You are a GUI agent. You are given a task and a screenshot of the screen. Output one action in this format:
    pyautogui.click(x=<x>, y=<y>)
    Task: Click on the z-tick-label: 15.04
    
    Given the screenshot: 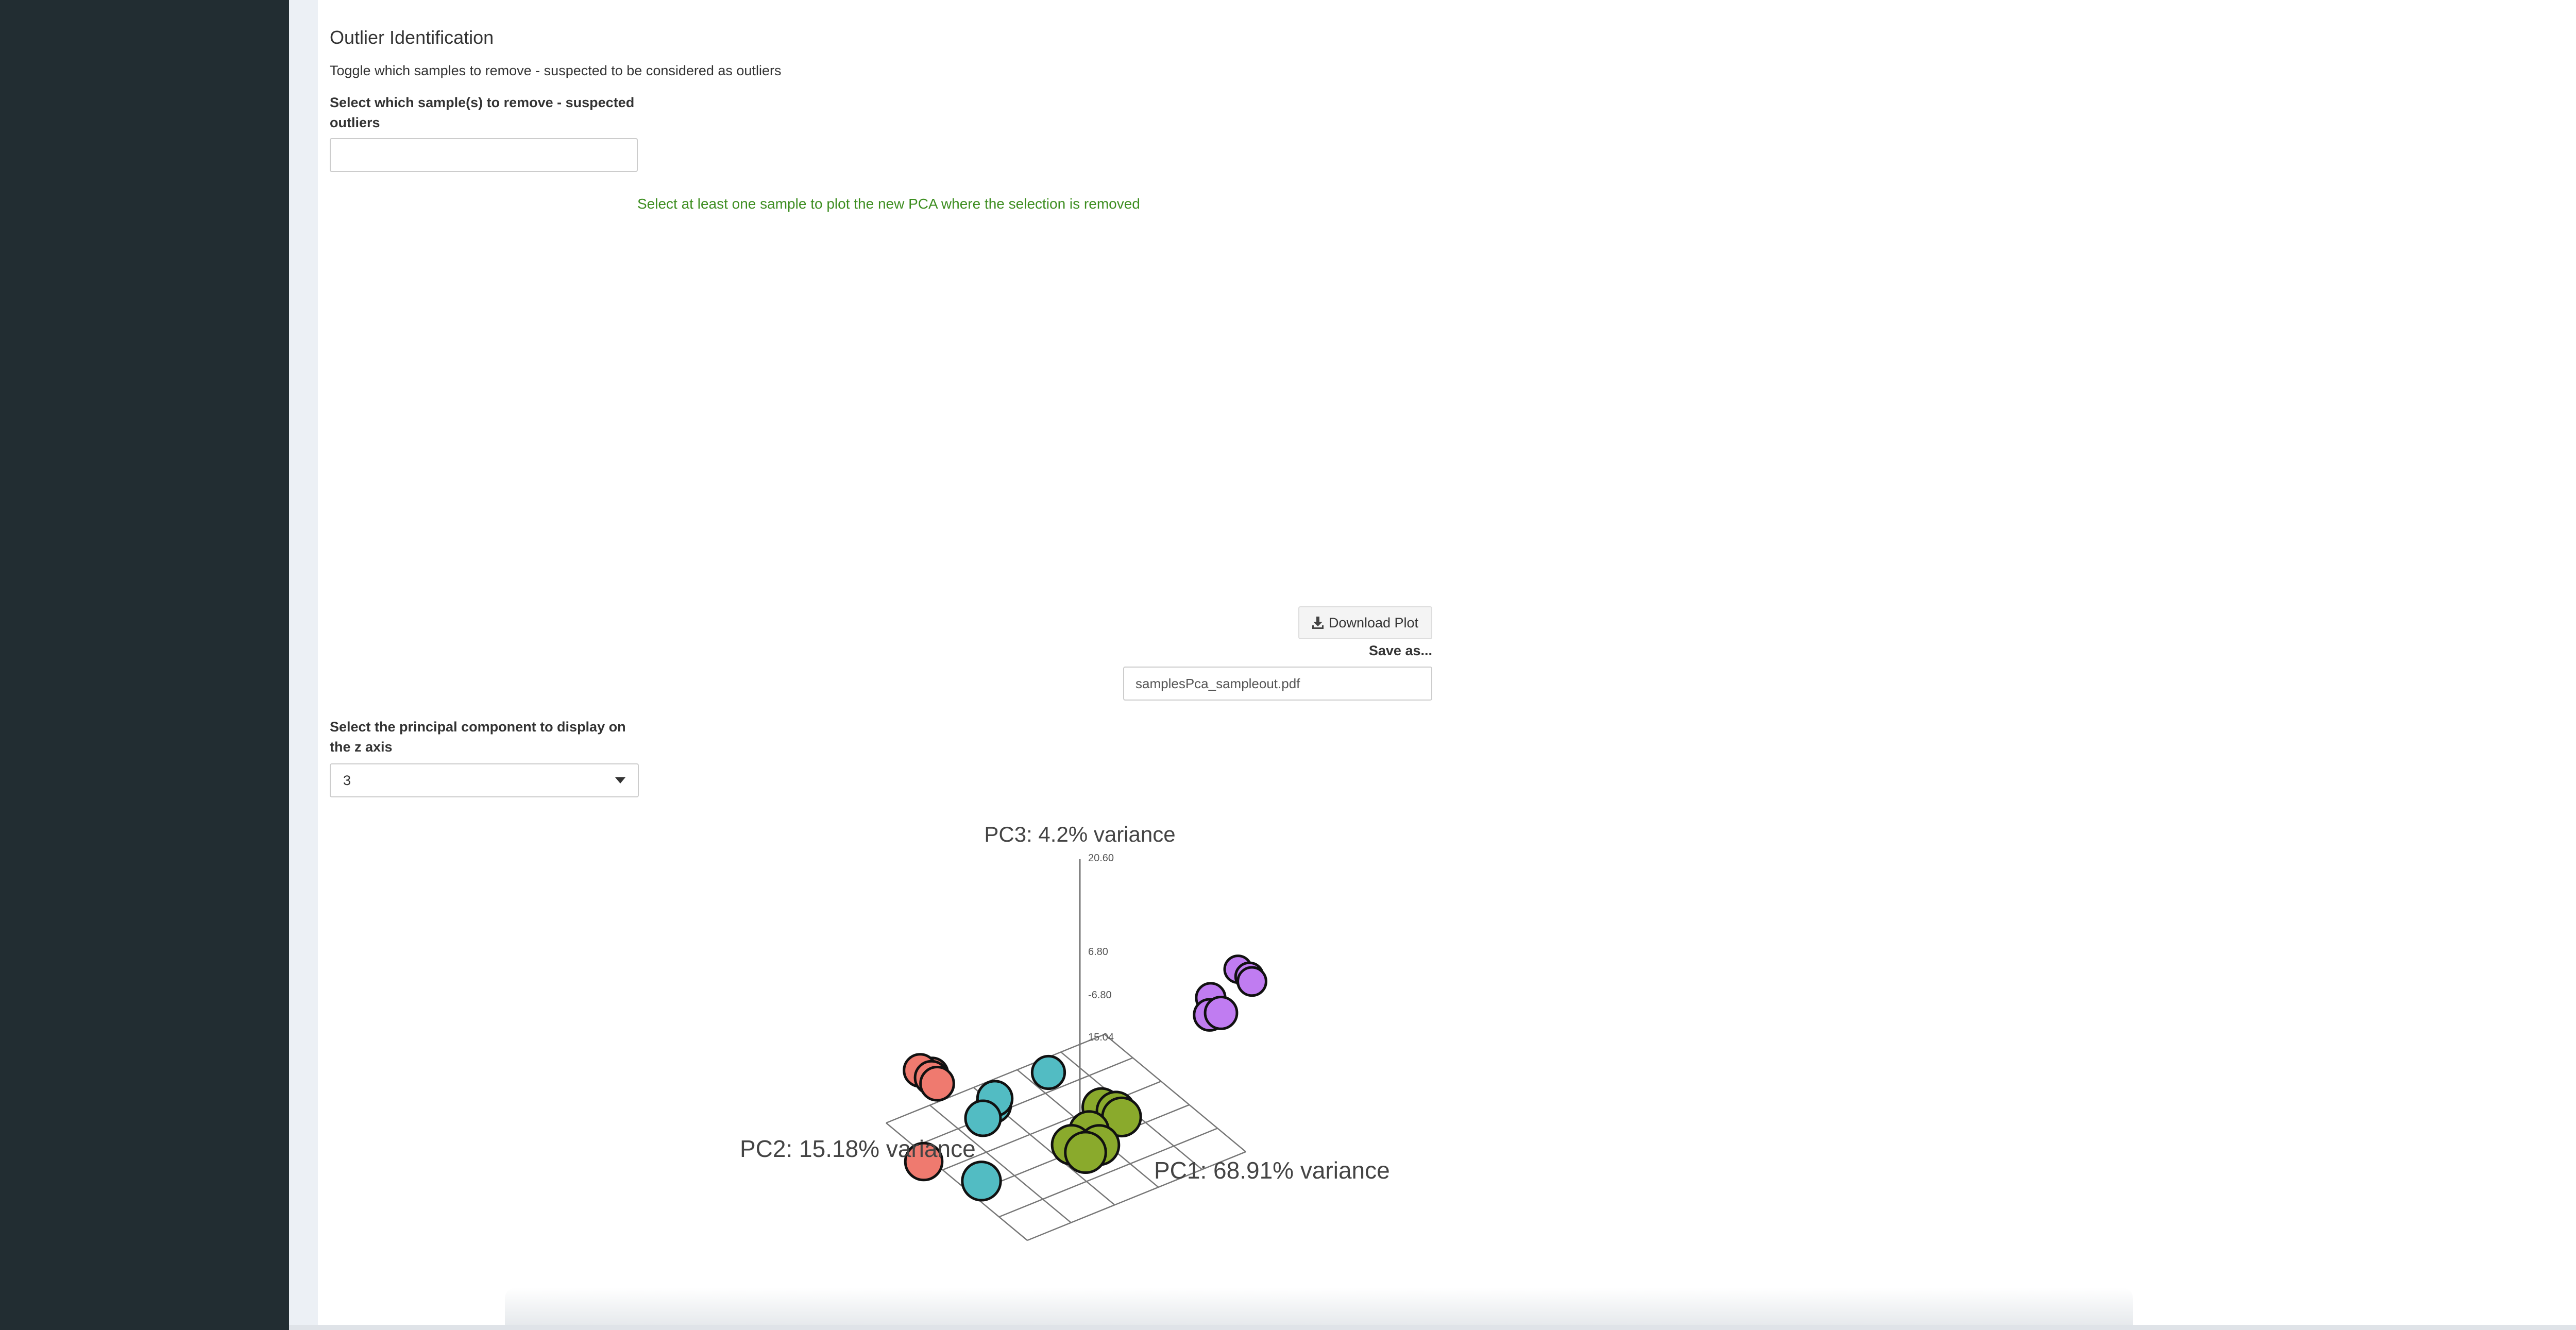 What is the action you would take?
    pyautogui.click(x=1101, y=1037)
    